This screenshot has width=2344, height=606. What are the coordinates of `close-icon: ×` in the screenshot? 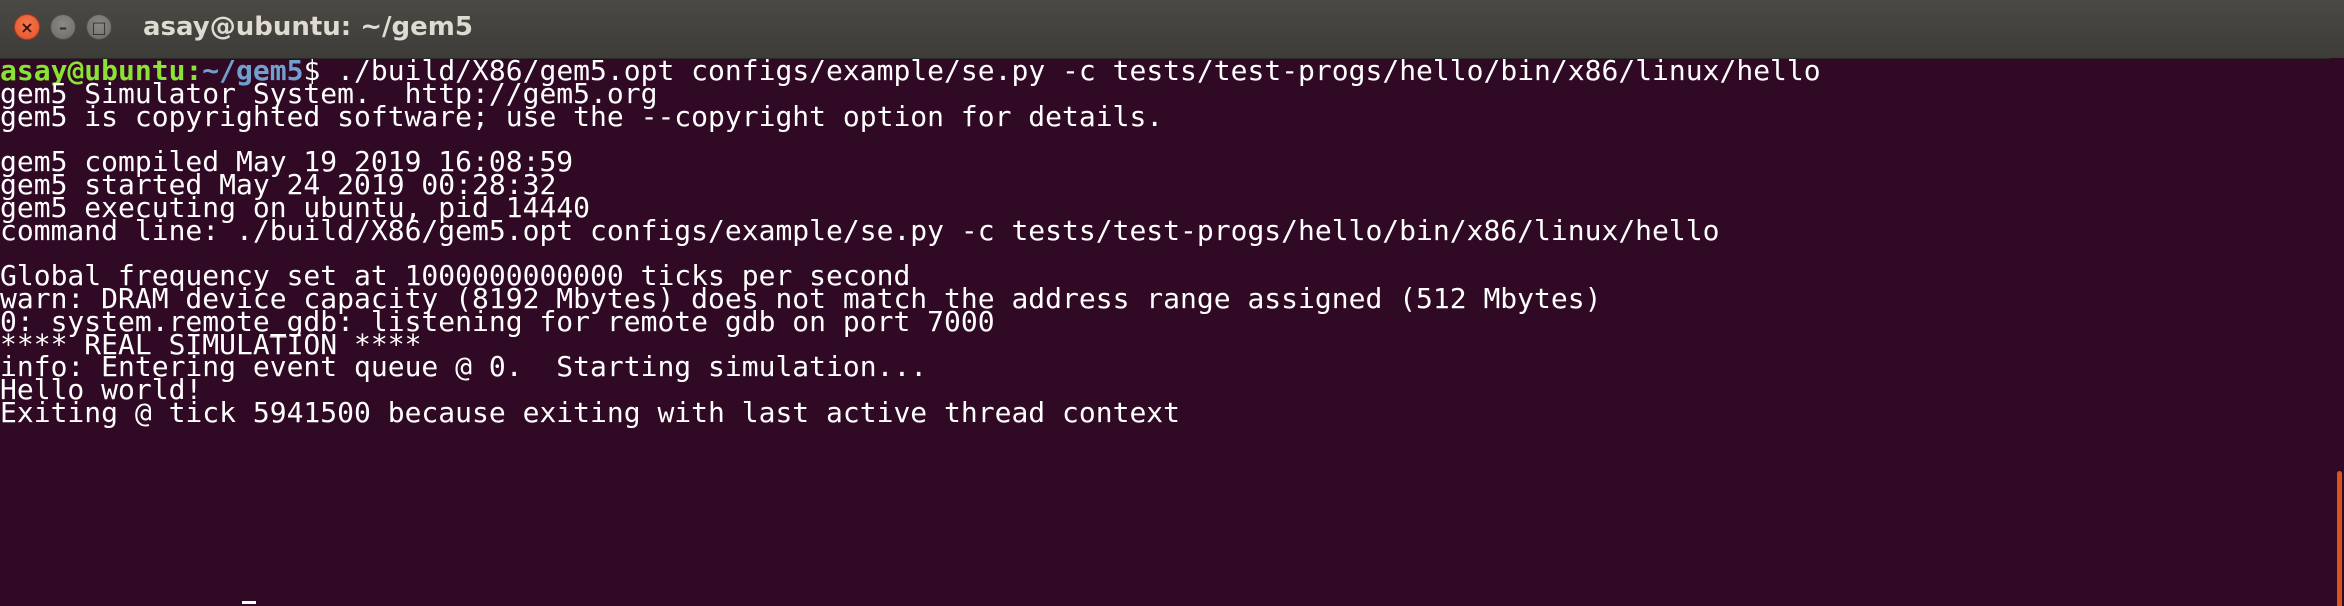 It's located at (27, 27).